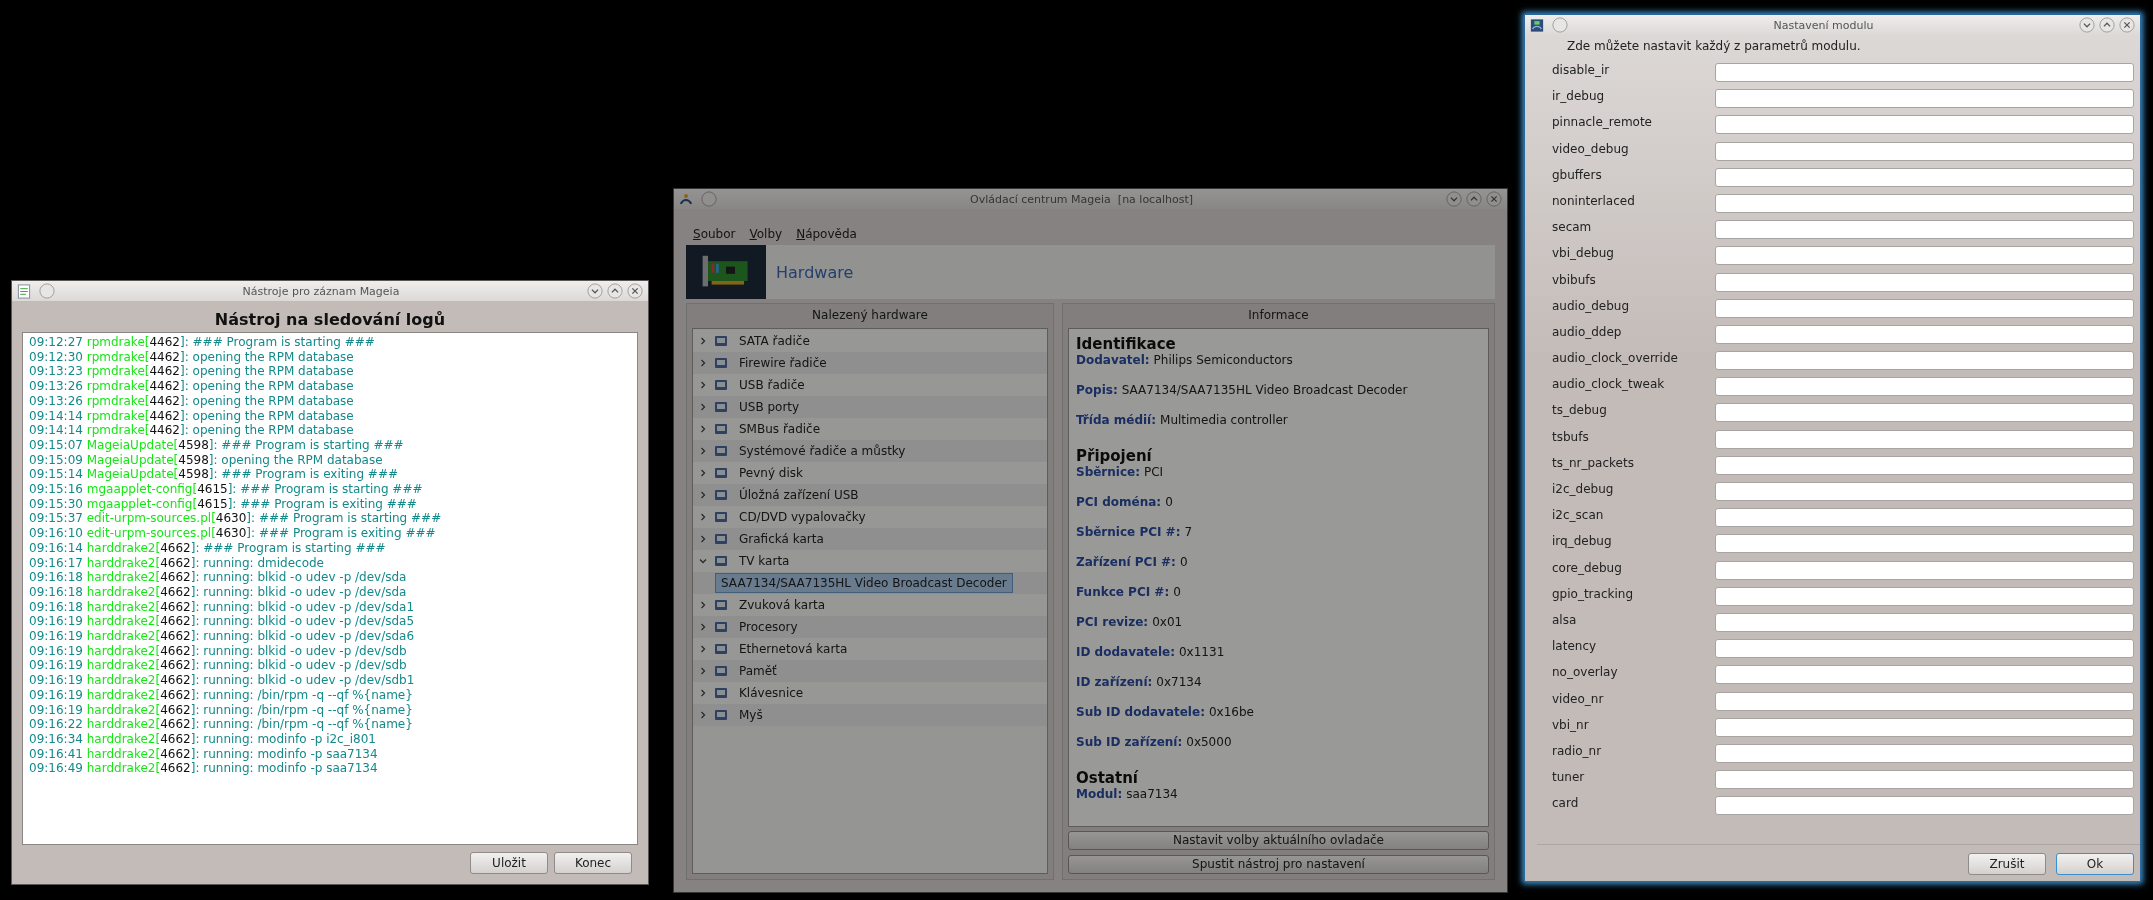 This screenshot has width=2153, height=900. Describe the element at coordinates (204, 769) in the screenshot. I see `log-line: 09:16:49 harddrake2[4662]: running: modinfo -p saa7134` at that location.